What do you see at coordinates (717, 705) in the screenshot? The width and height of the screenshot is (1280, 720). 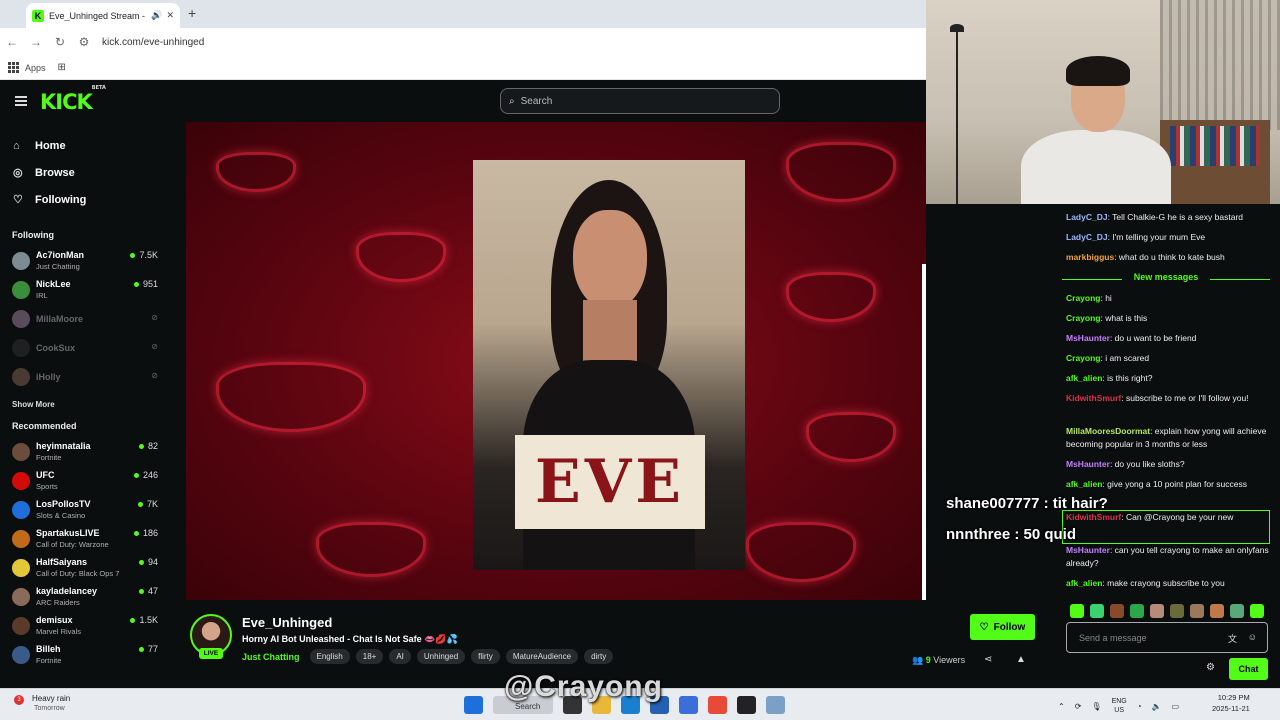 I see `chrome-icon` at bounding box center [717, 705].